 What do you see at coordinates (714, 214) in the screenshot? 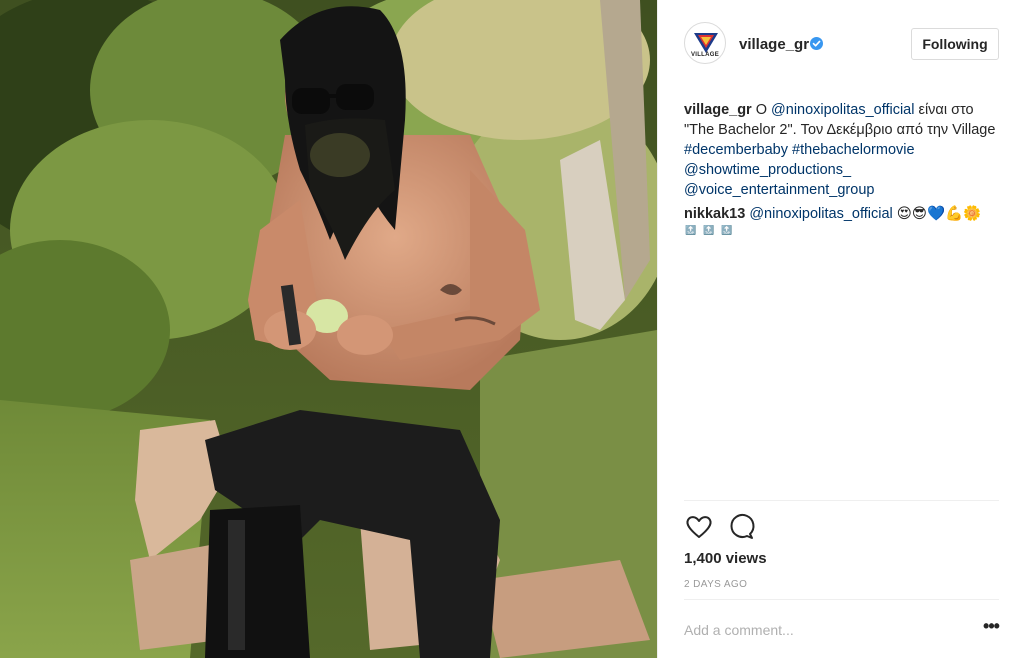
I see `comment-username: nikkak13` at bounding box center [714, 214].